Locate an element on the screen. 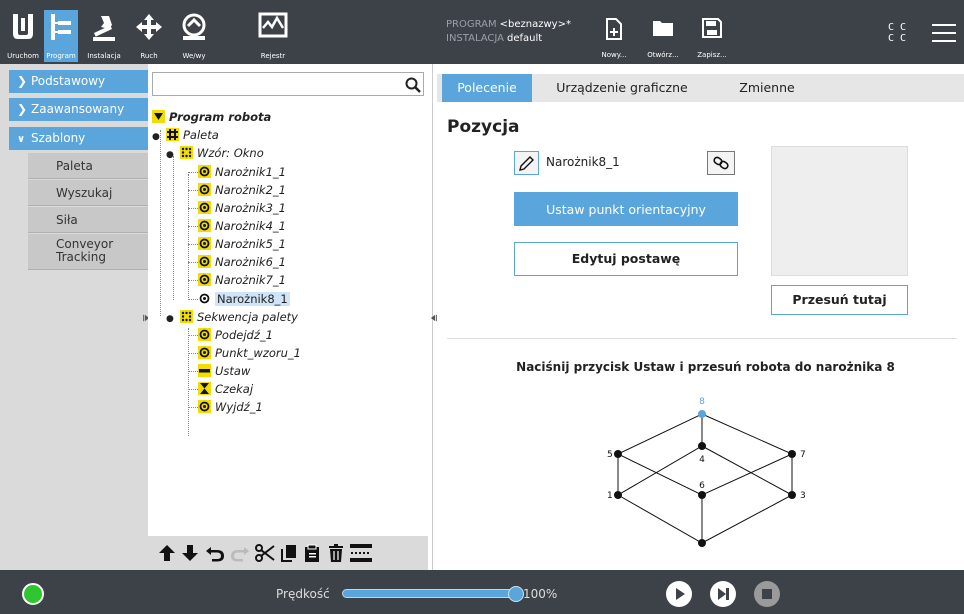  undo-icon is located at coordinates (215, 553).